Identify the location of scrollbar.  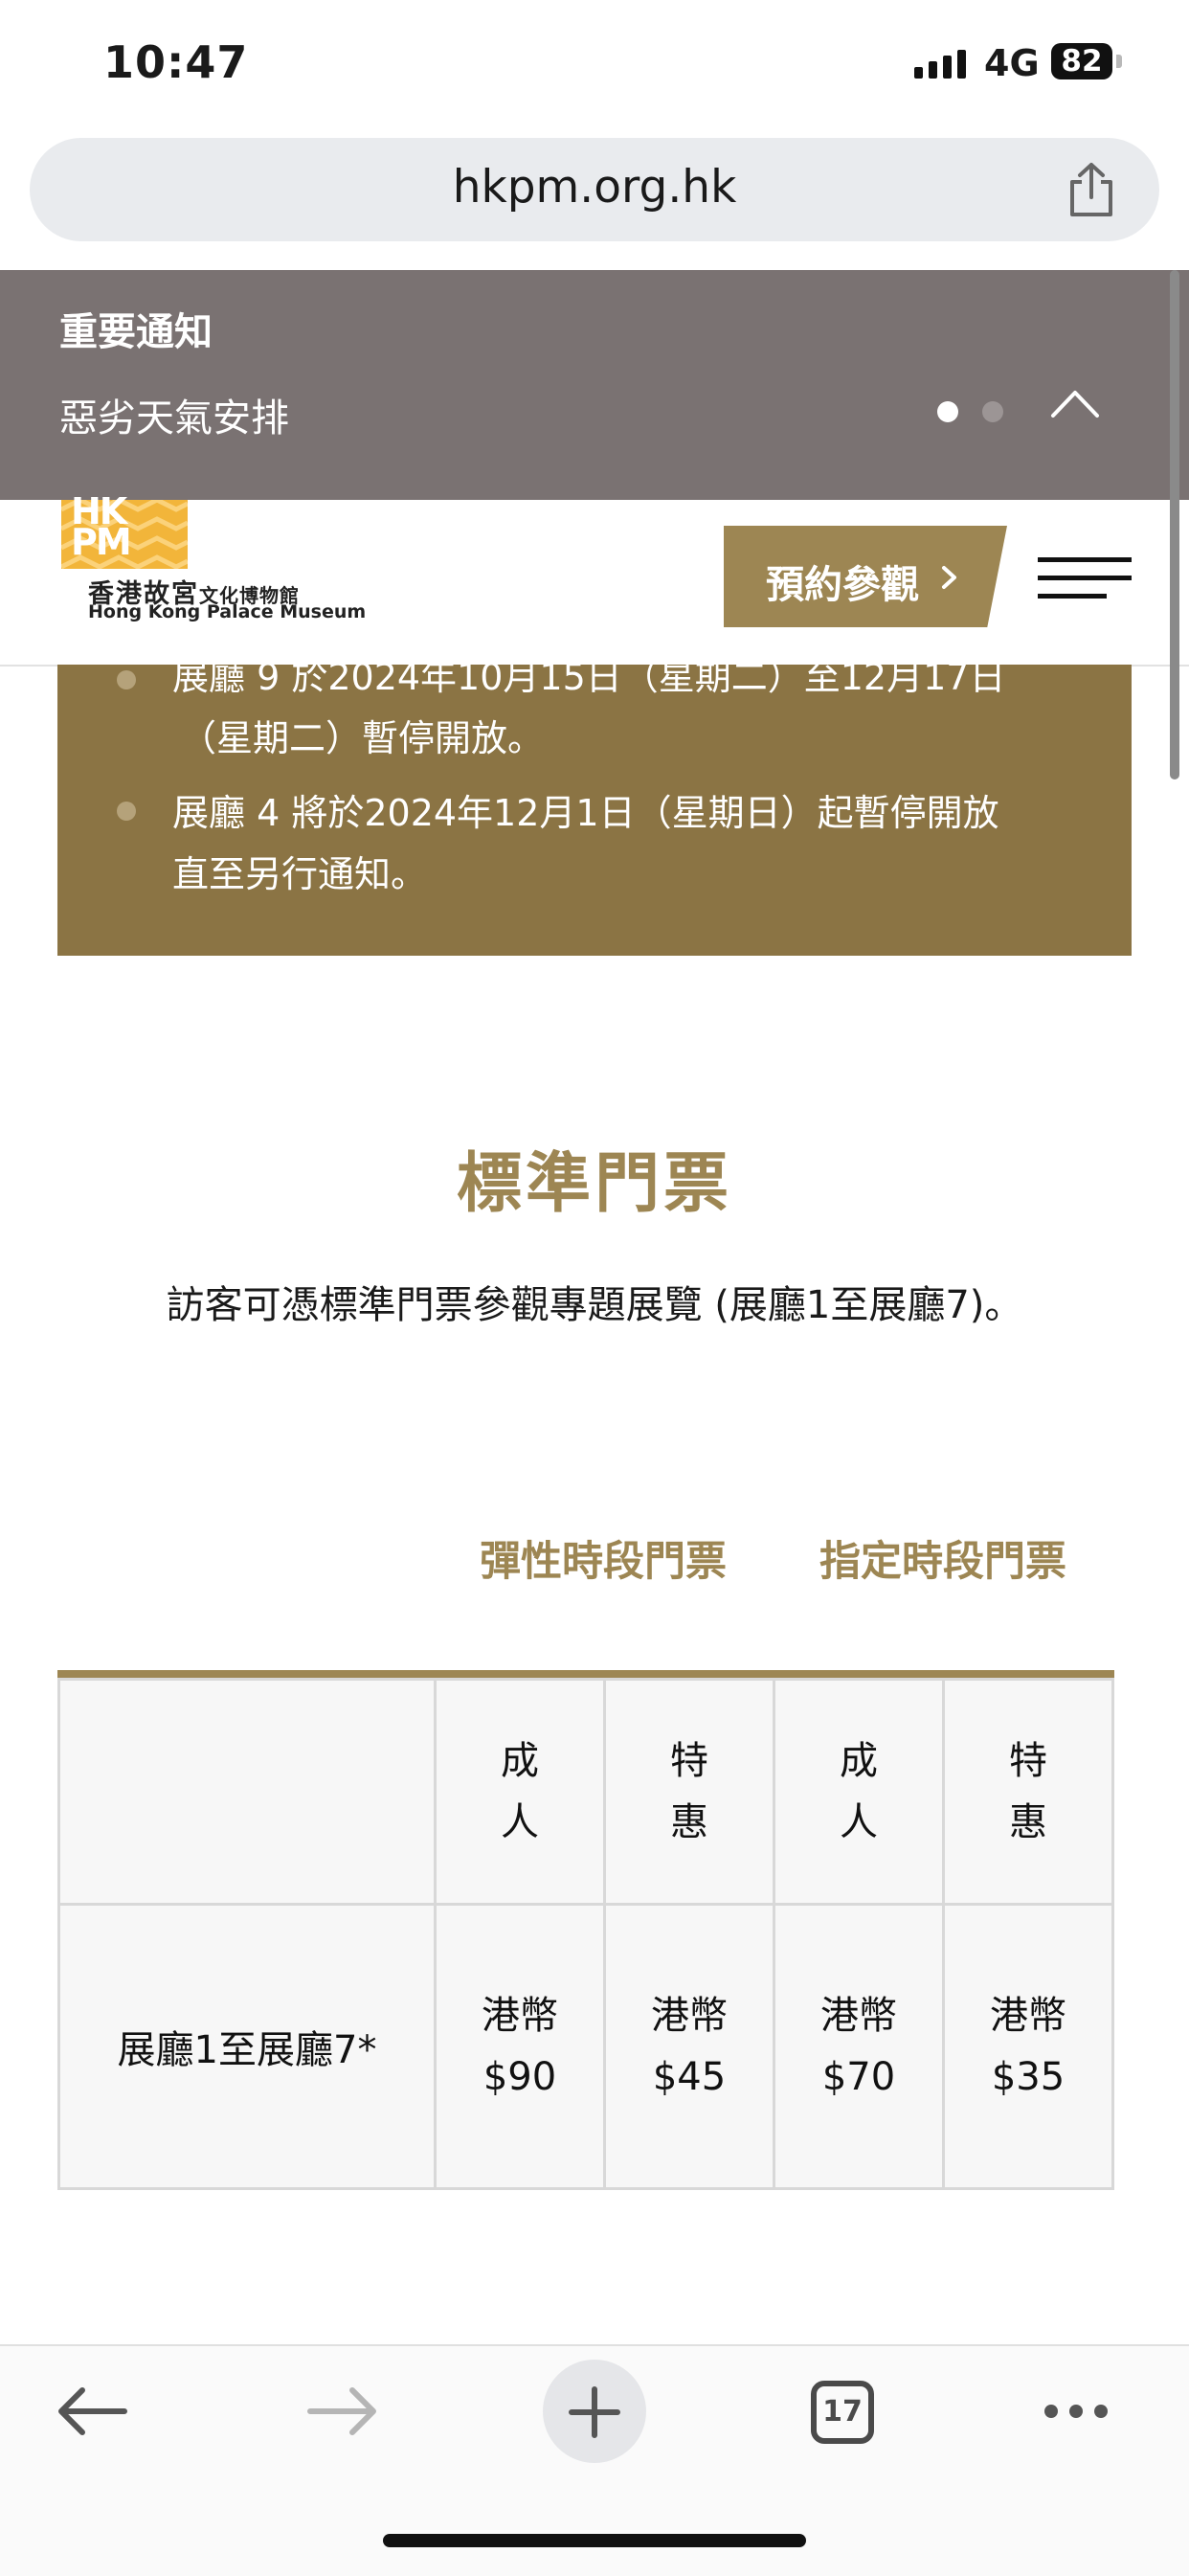
(1174, 525).